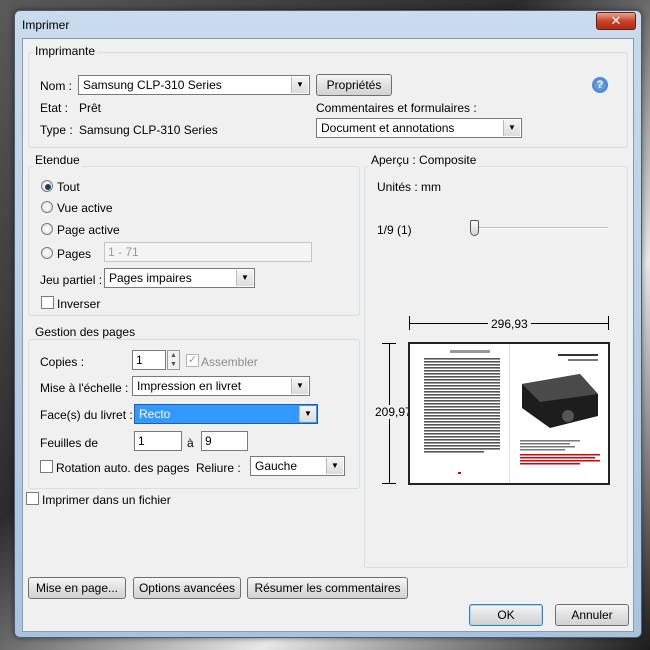 The width and height of the screenshot is (650, 650). I want to click on binding-label: Reliure :, so click(218, 468).